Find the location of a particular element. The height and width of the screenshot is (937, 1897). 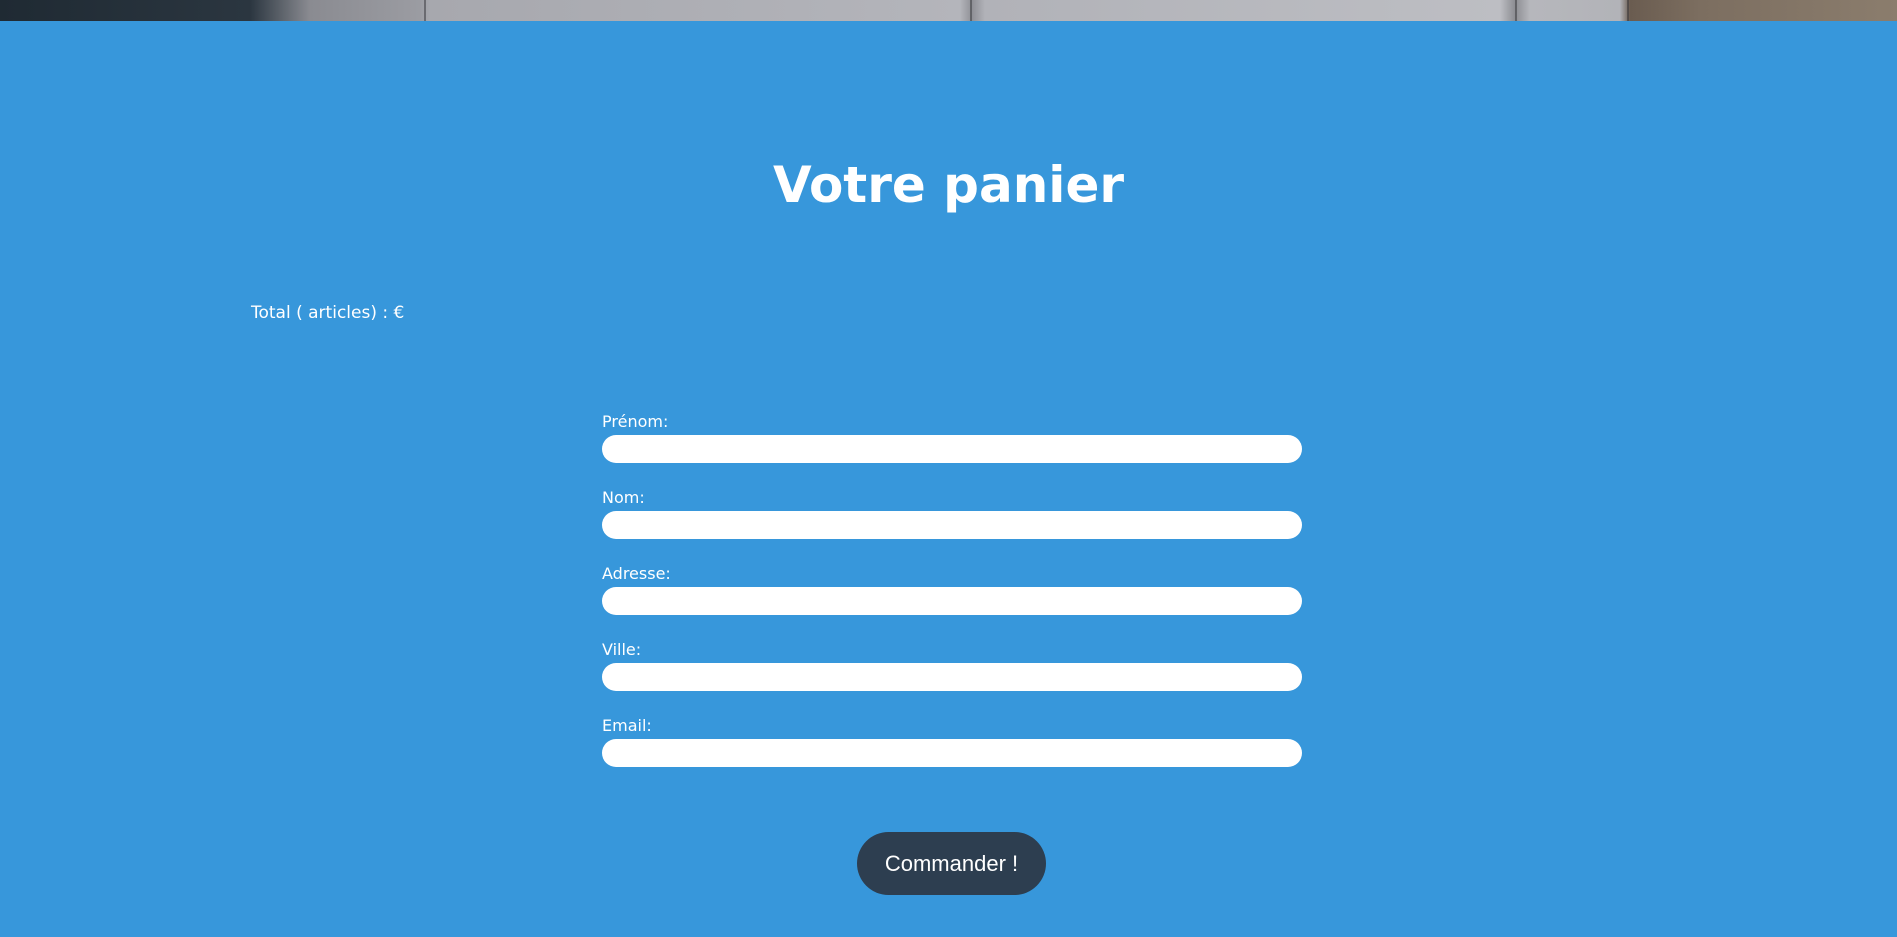

field-group-ville: Ville: is located at coordinates (952, 678).